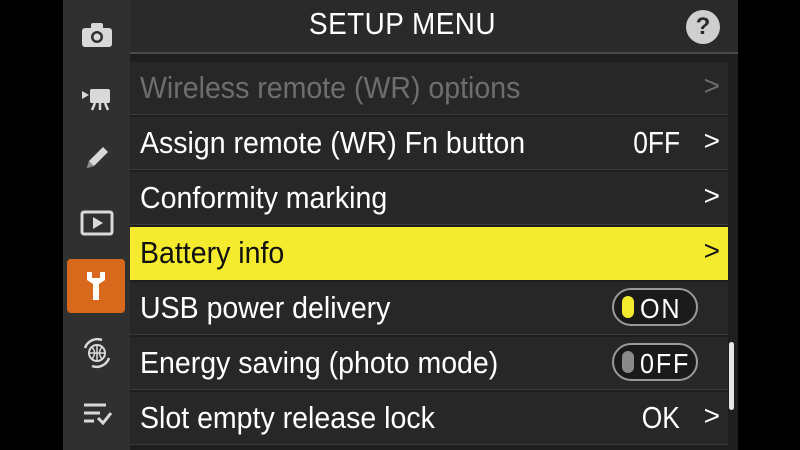  Describe the element at coordinates (429, 198) in the screenshot. I see `menu-item-conformity-marking: Conformity marking >` at that location.